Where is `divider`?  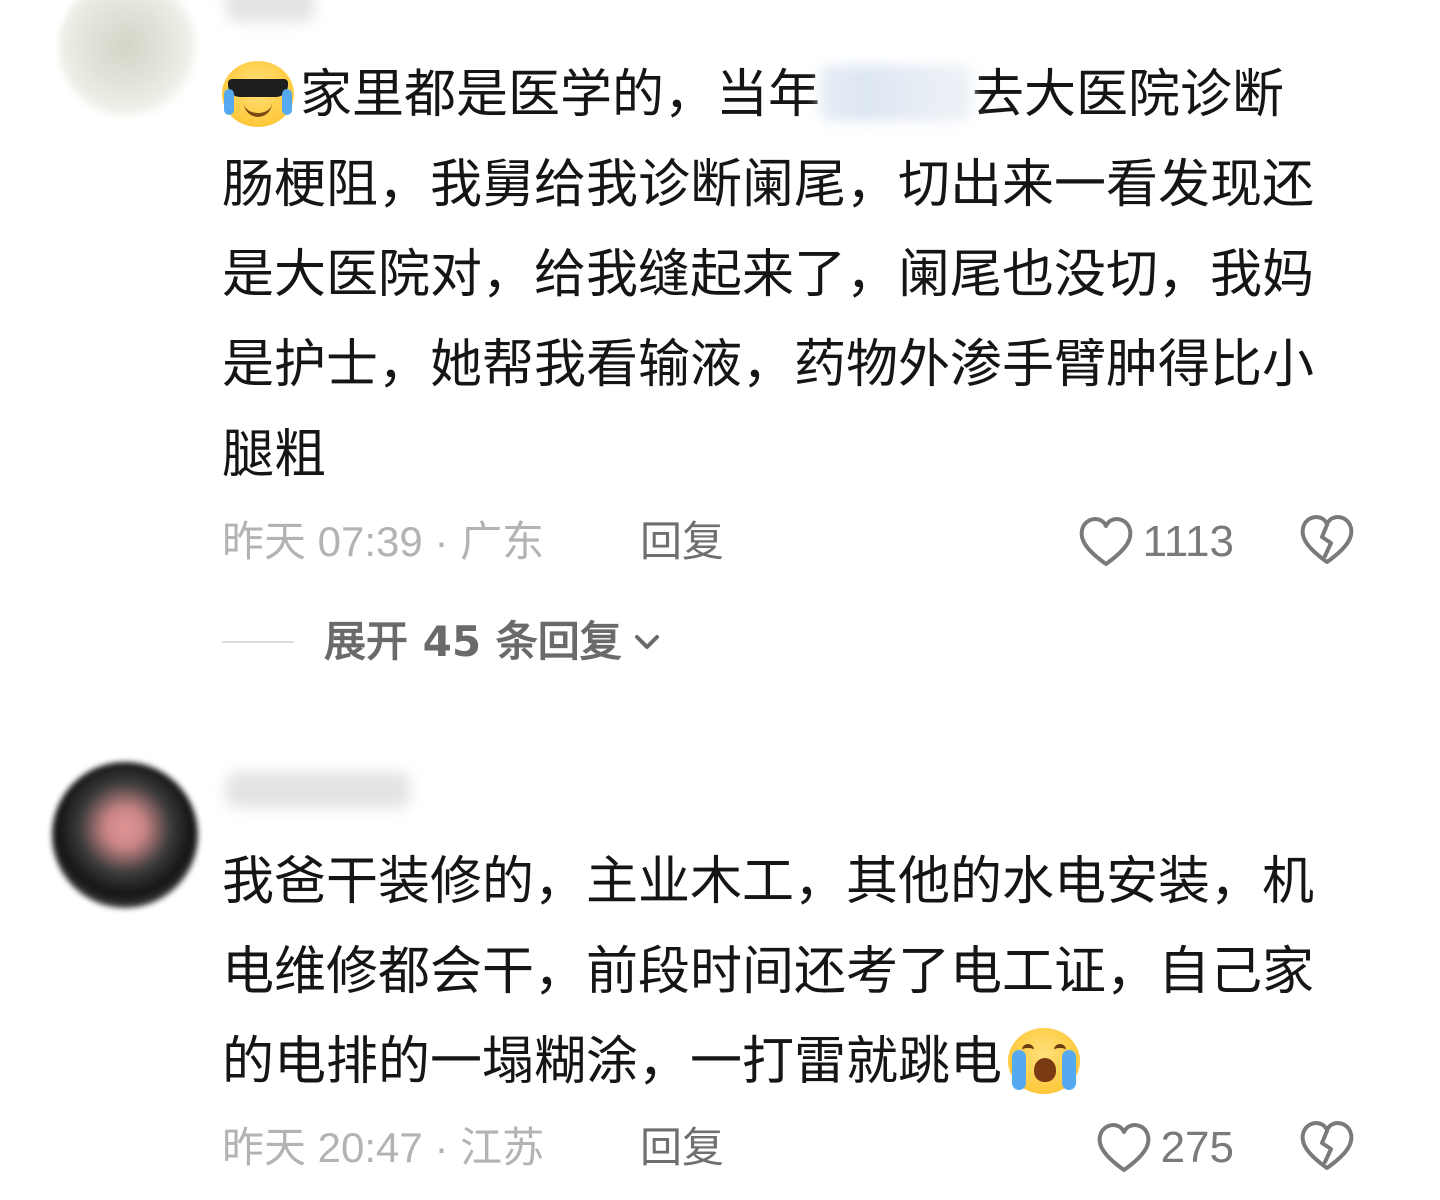 divider is located at coordinates (258, 642).